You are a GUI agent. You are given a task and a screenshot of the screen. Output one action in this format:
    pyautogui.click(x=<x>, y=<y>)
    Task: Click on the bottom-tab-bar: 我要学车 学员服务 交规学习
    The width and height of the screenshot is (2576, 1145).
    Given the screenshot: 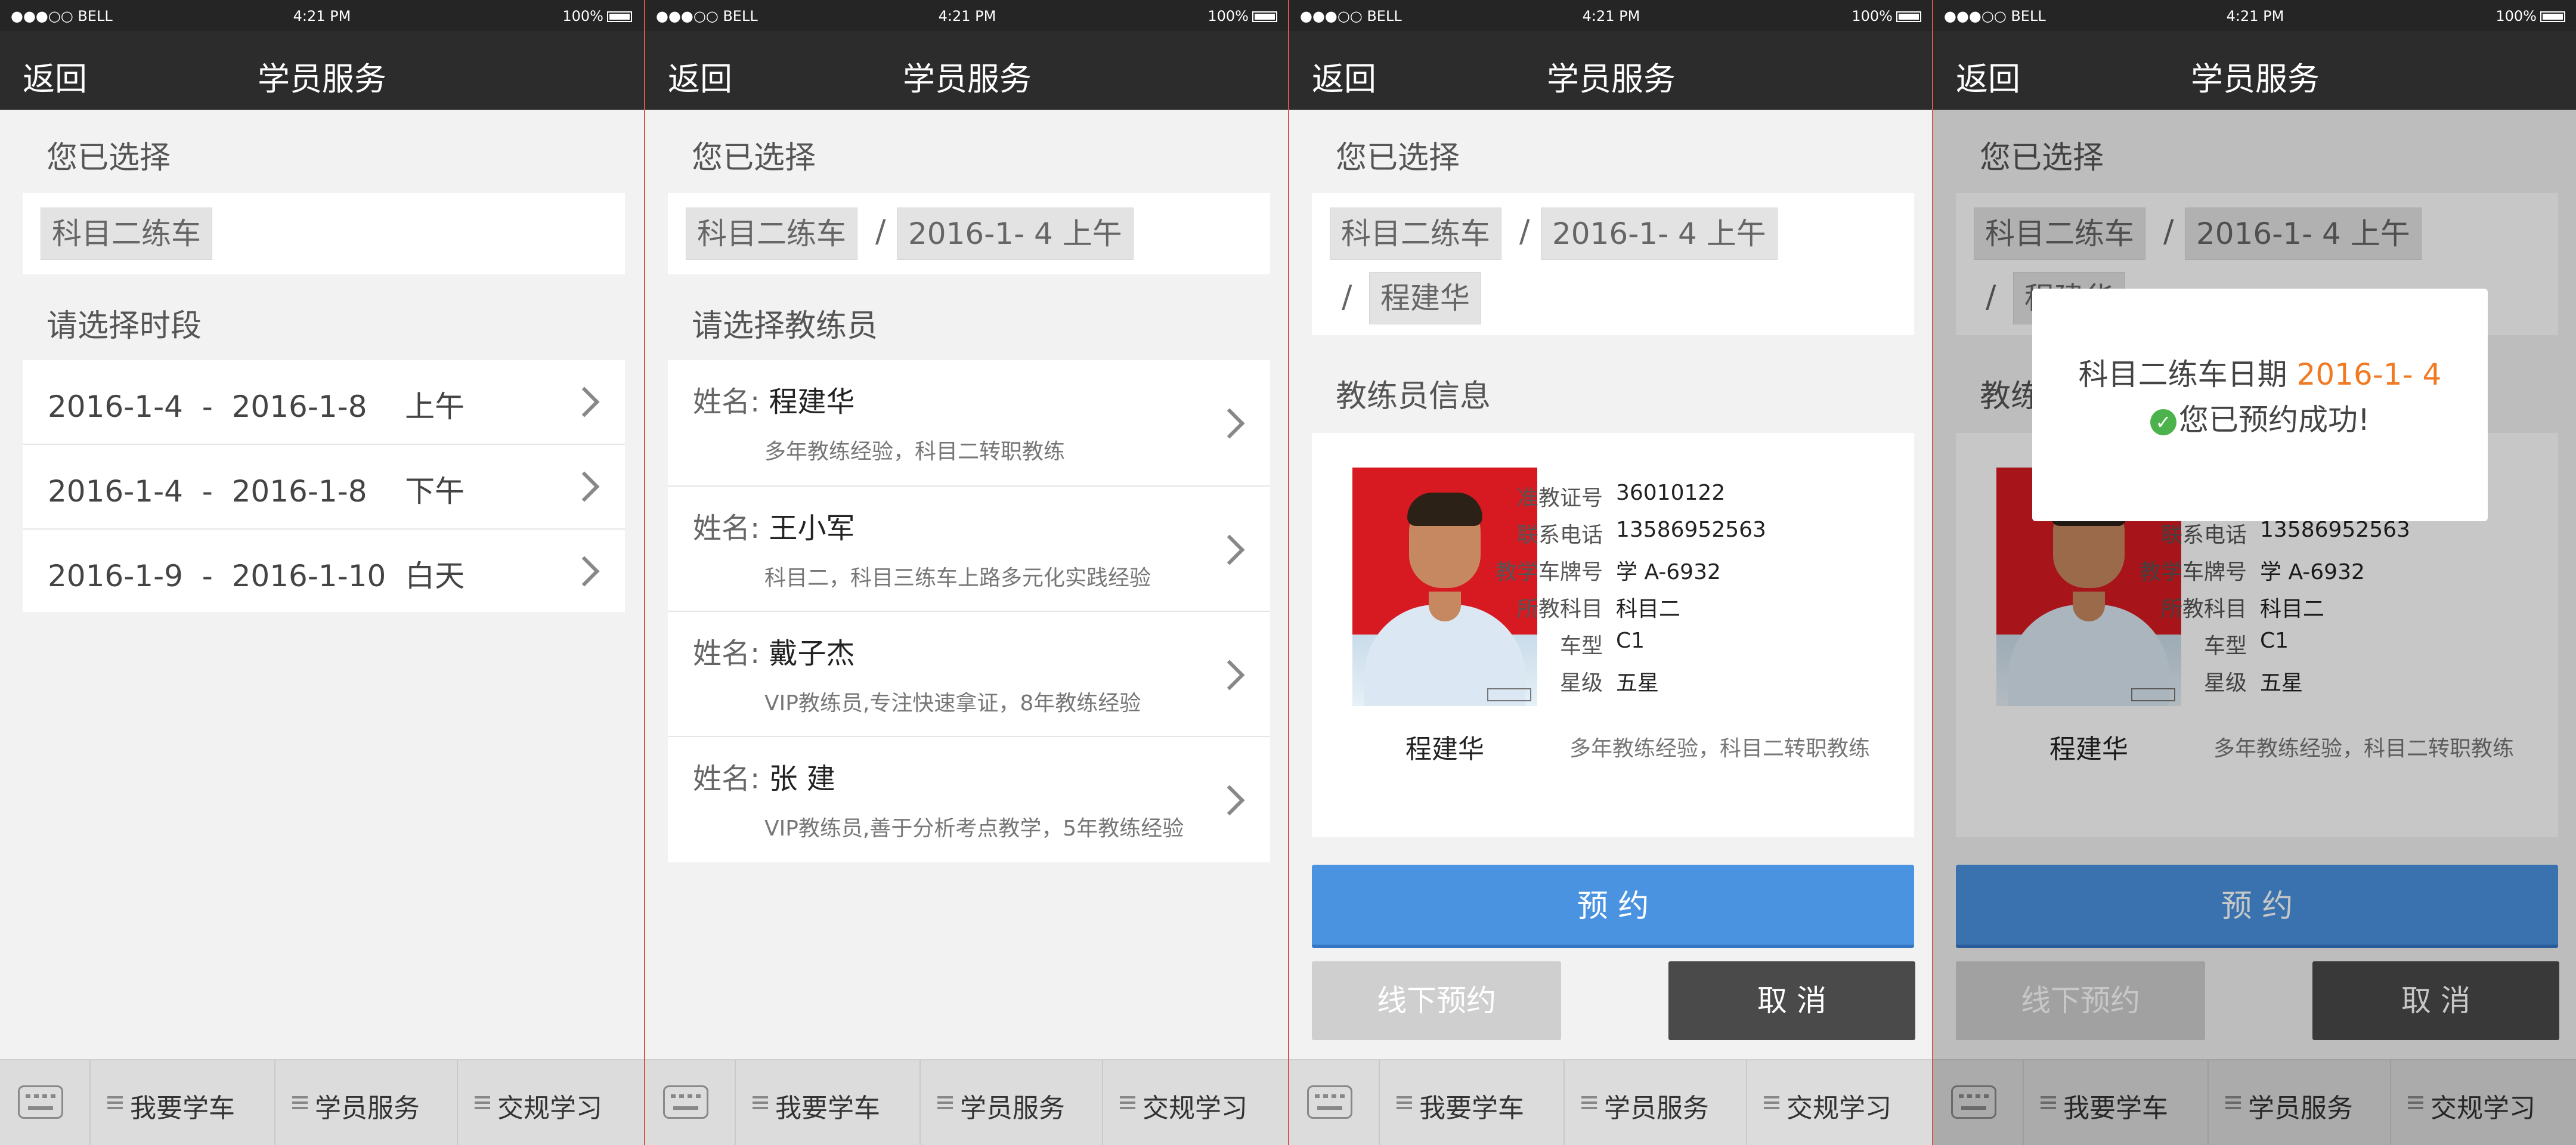 What is the action you would take?
    pyautogui.click(x=1611, y=1102)
    